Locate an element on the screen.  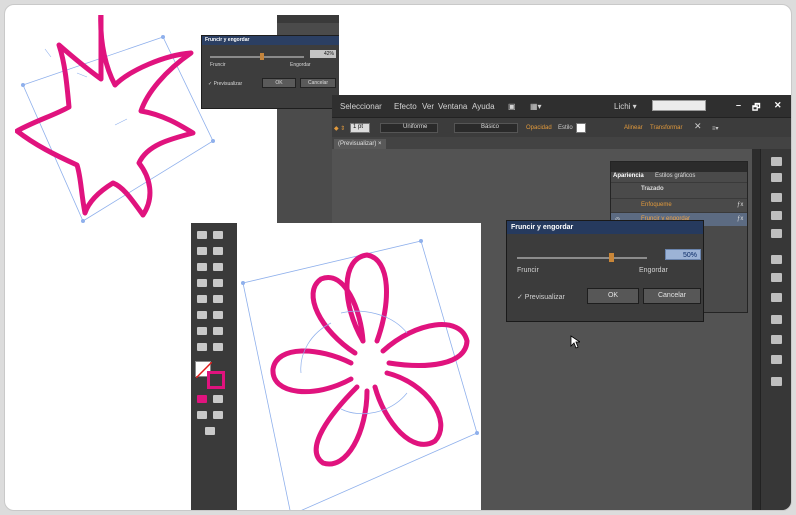
tab-graphic-styles: Estilos gráficos is located at coordinates (675, 176).